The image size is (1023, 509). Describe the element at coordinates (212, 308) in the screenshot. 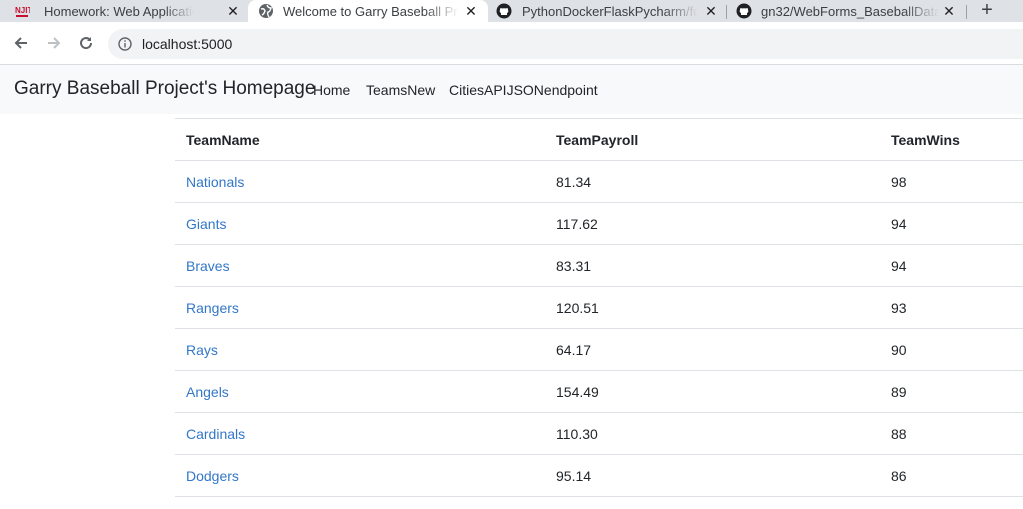

I see `team-link: Rangers` at that location.